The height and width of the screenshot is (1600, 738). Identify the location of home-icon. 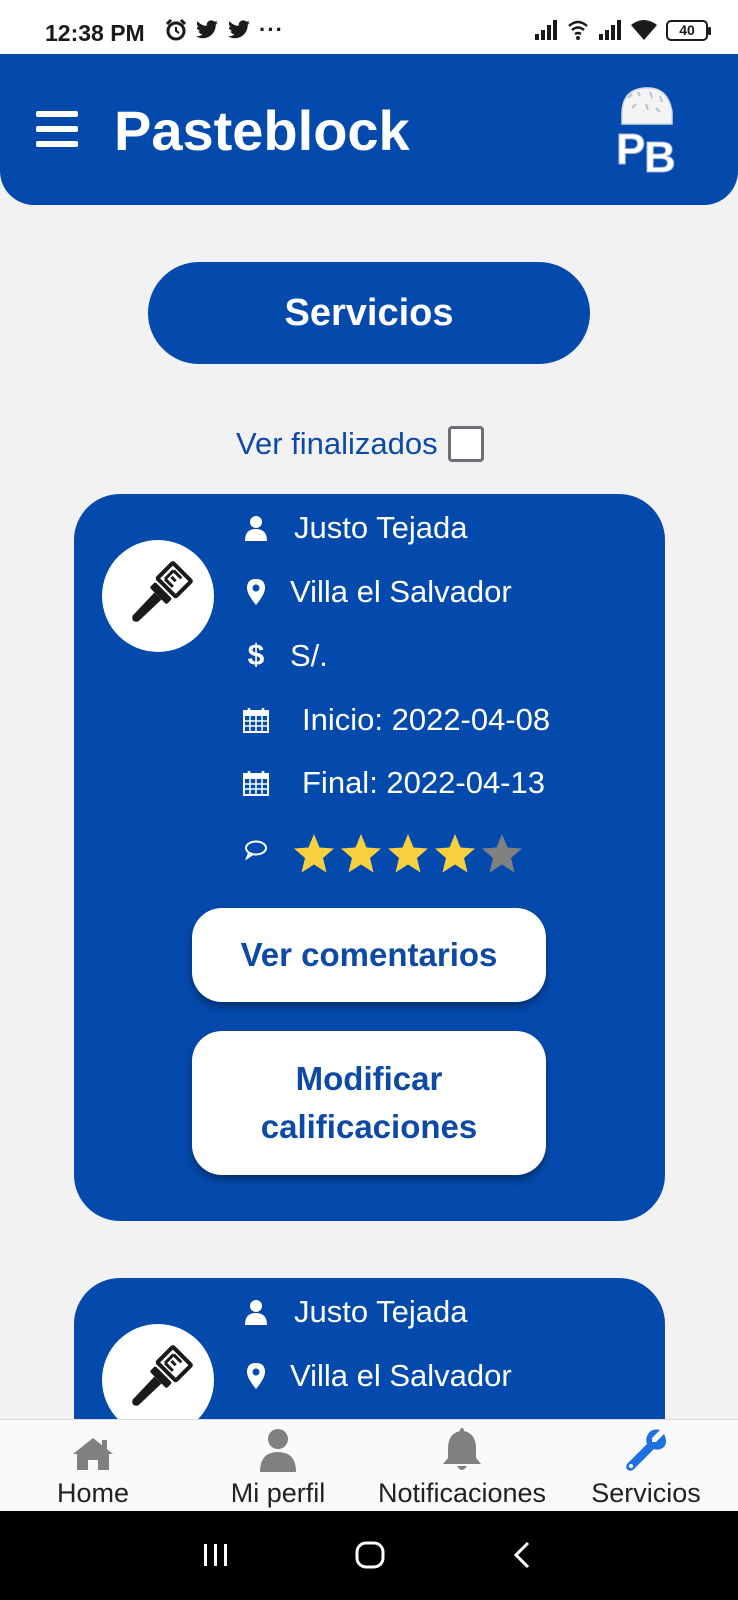
(93, 1454).